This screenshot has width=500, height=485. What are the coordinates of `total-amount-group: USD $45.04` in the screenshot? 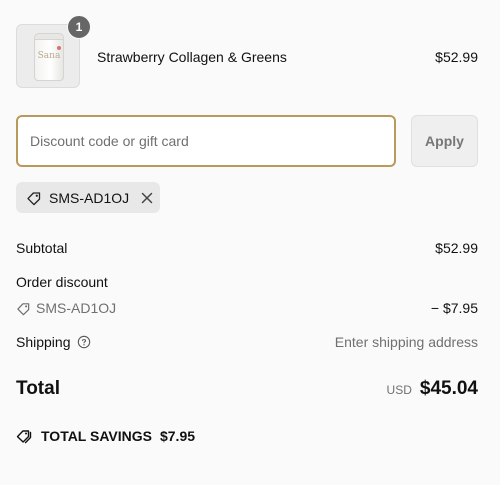 It's located at (432, 389).